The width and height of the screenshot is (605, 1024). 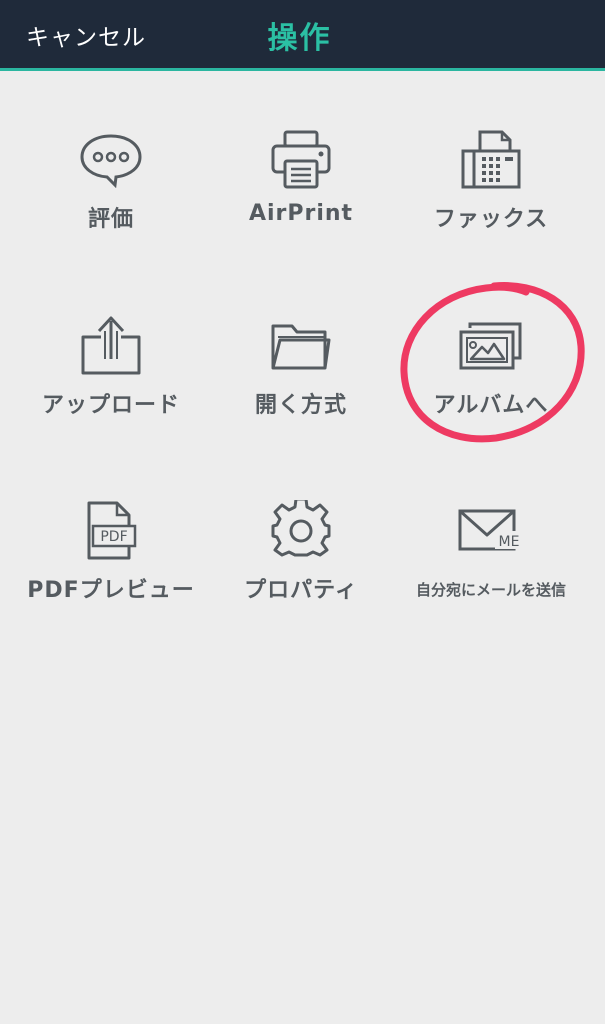 I want to click on action-rating: 評価, so click(x=111, y=205).